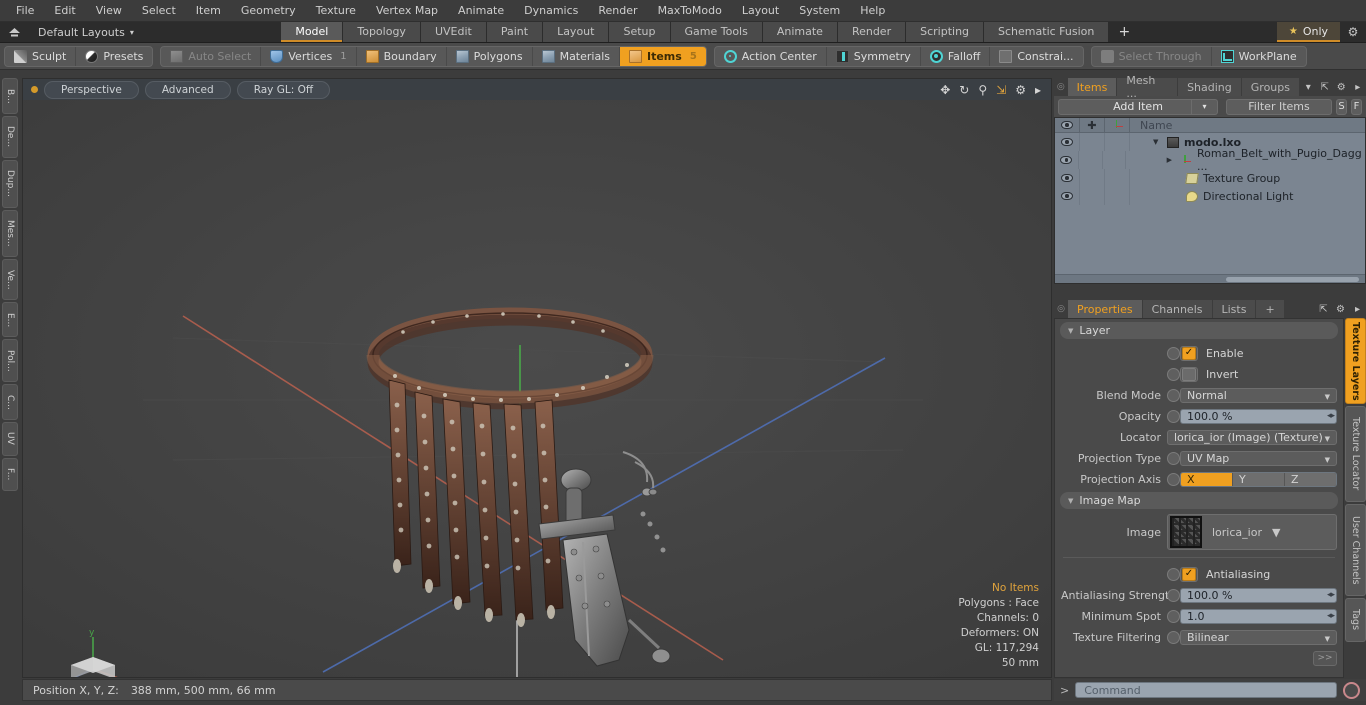 The width and height of the screenshot is (1366, 705). Describe the element at coordinates (41, 56) in the screenshot. I see `sculpt-button: Sculpt` at that location.